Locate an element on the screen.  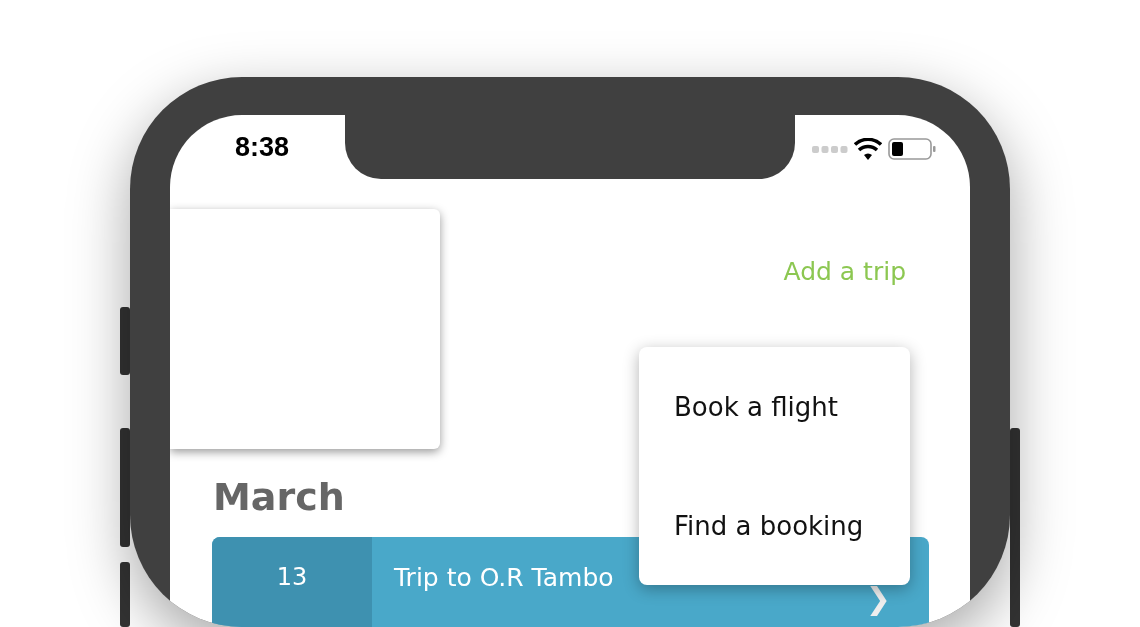
menu-item: Book a flight is located at coordinates (774, 406).